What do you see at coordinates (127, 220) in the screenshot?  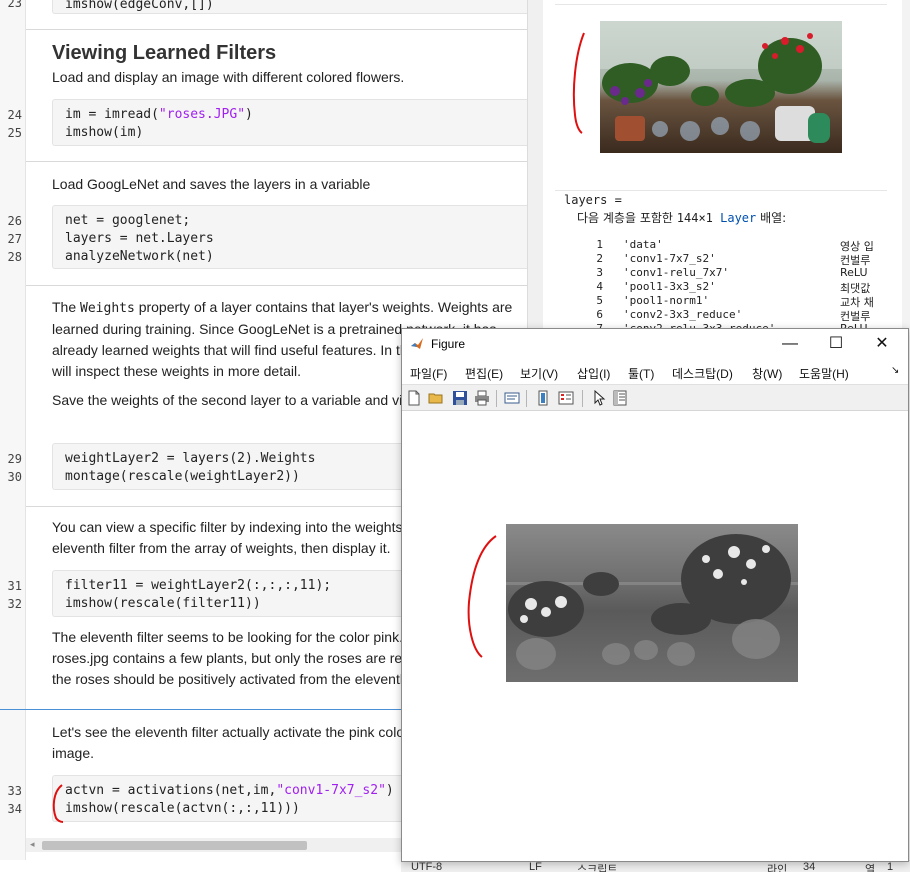 I see `code-line: net = googlenet;` at bounding box center [127, 220].